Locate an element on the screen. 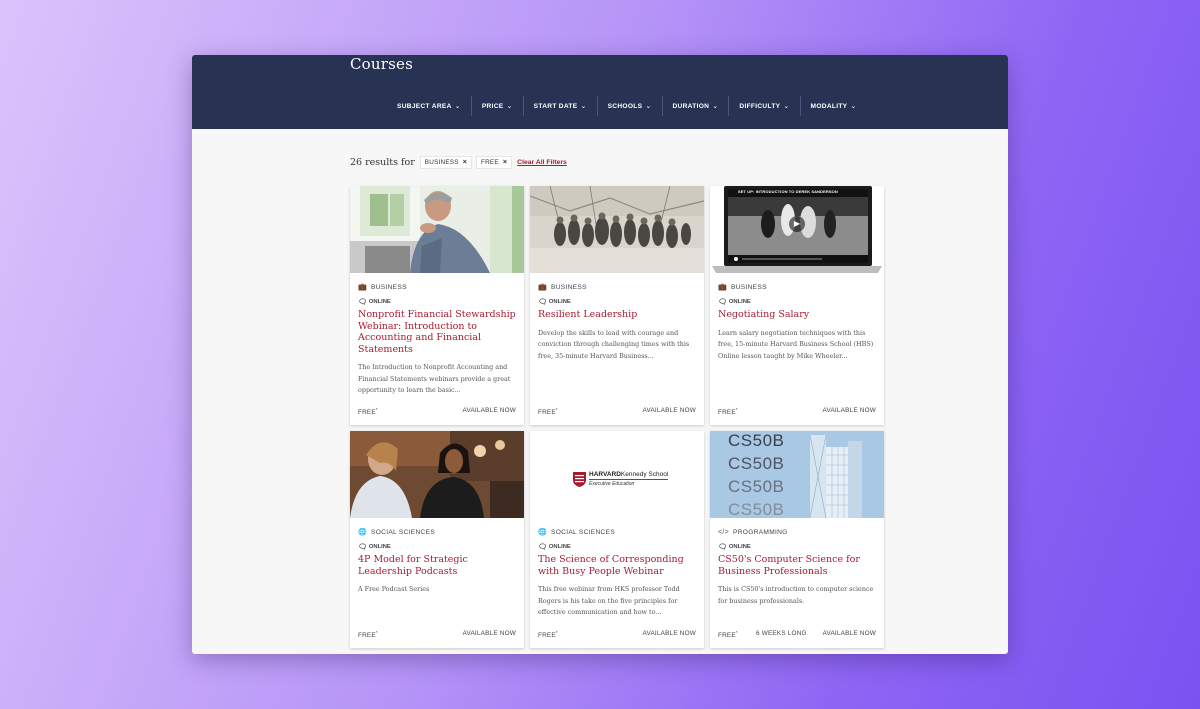  filter-start-date: START DATE ⌄ is located at coordinates (559, 106).